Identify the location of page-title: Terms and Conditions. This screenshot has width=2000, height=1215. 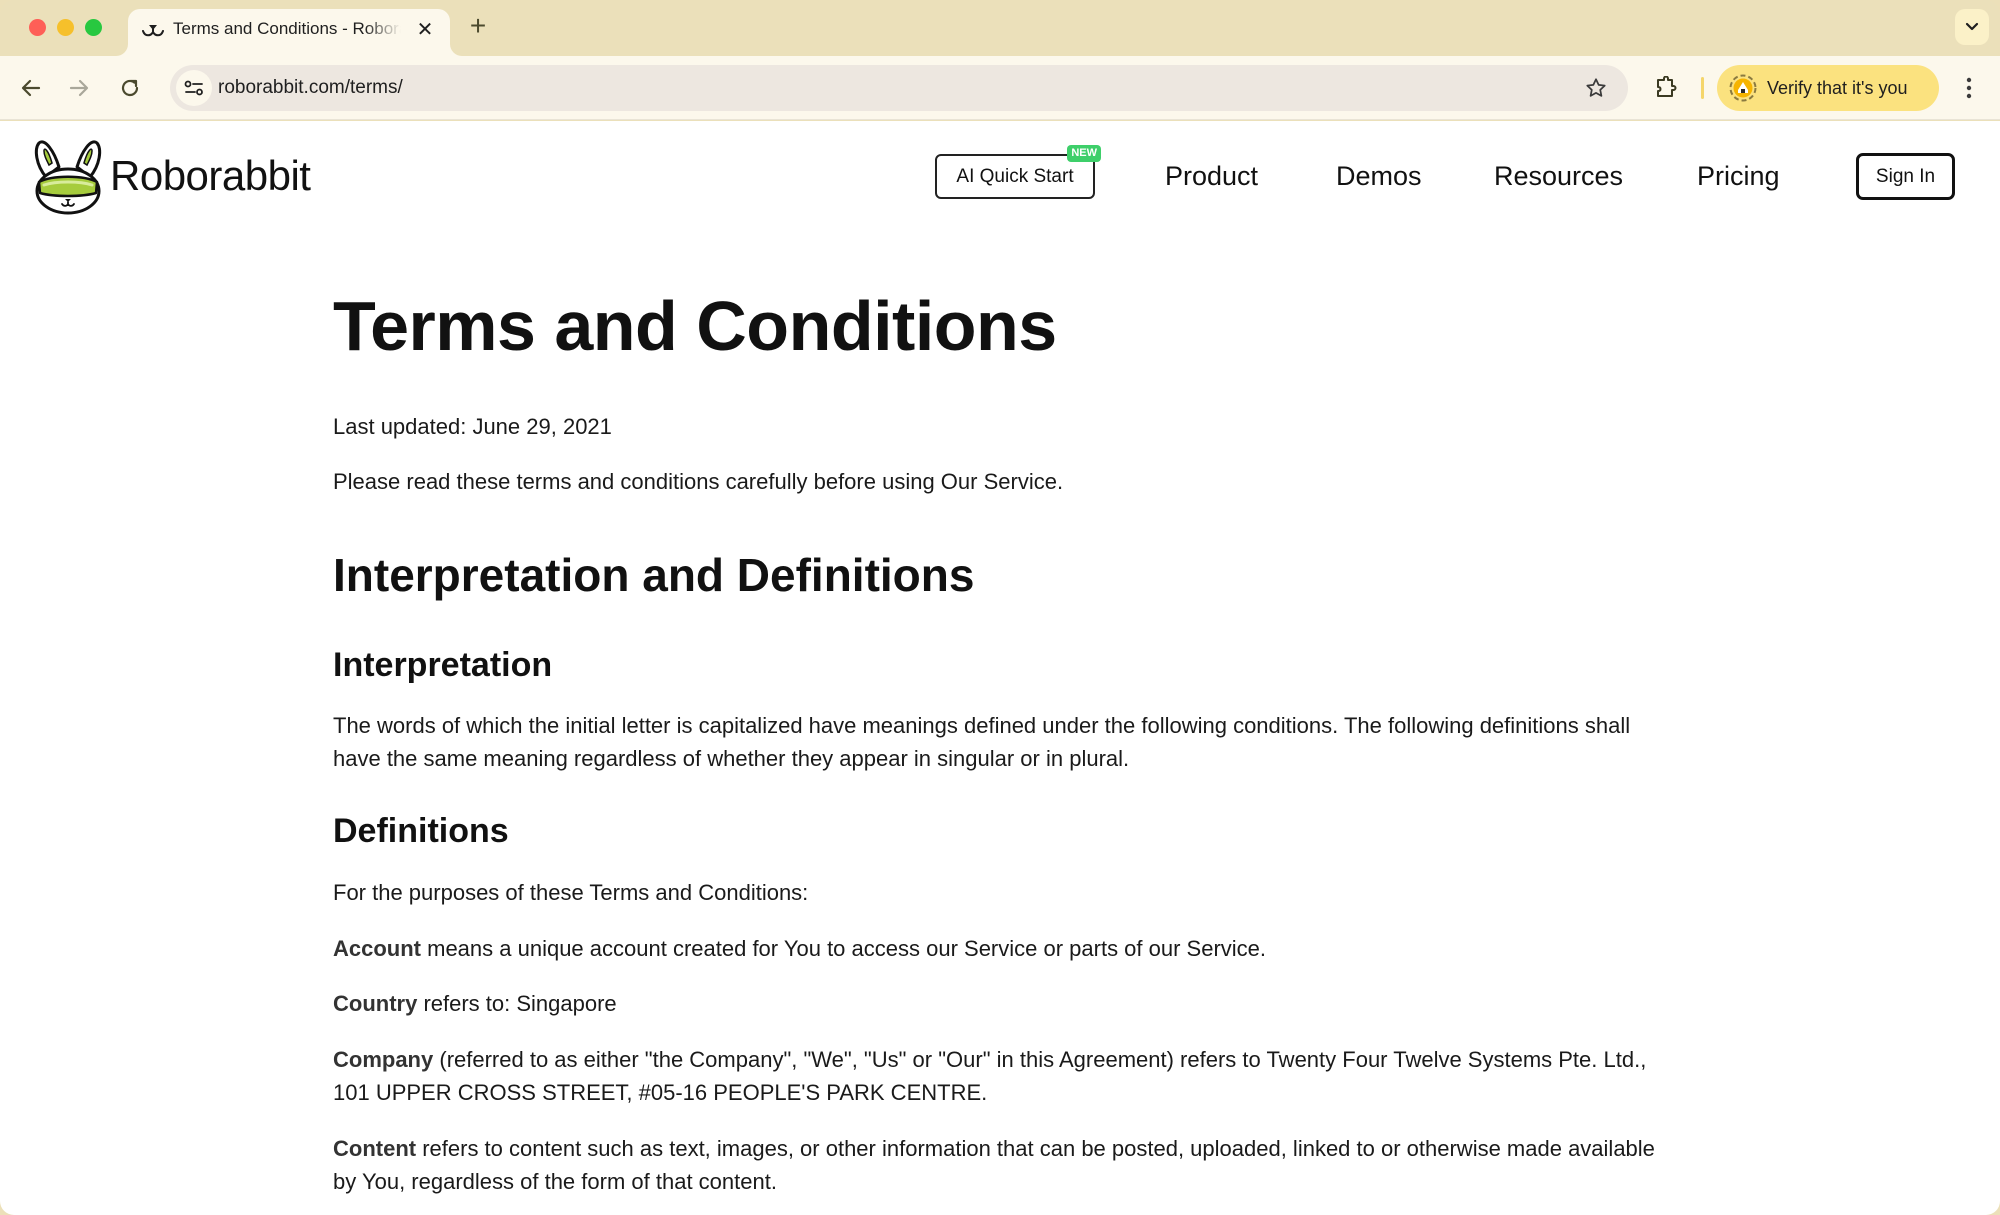
(695, 326).